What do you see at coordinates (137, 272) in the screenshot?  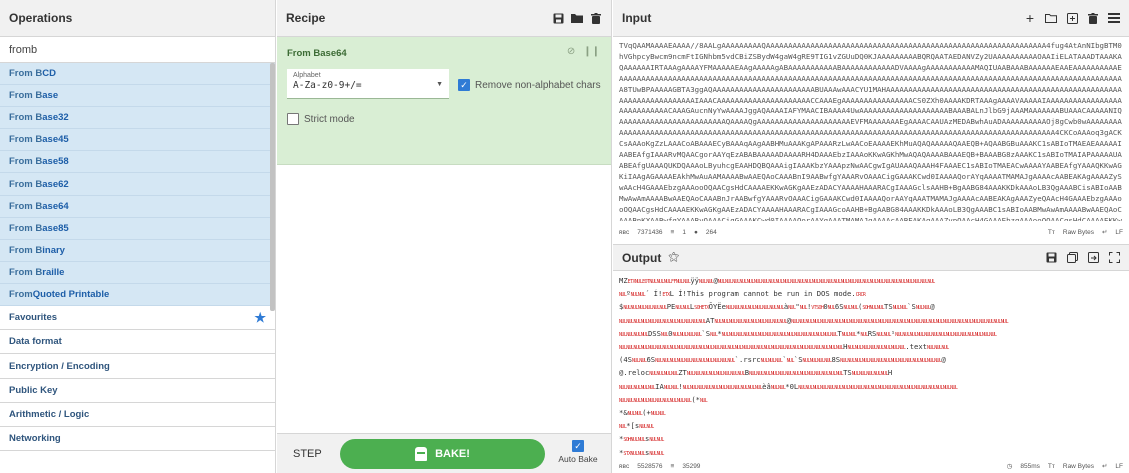 I see `operation-item: From Braille` at bounding box center [137, 272].